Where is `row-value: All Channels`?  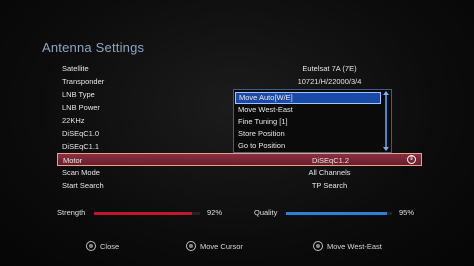
row-value: All Channels is located at coordinates (329, 172).